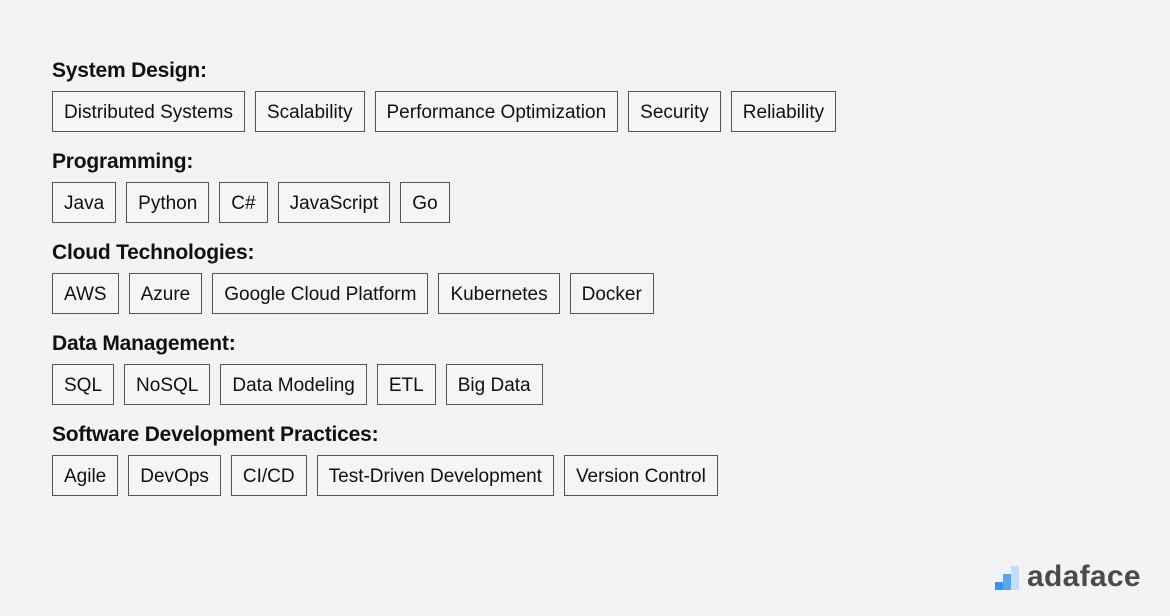 This screenshot has height=616, width=1170. What do you see at coordinates (165, 293) in the screenshot?
I see `skill-tag: Azure` at bounding box center [165, 293].